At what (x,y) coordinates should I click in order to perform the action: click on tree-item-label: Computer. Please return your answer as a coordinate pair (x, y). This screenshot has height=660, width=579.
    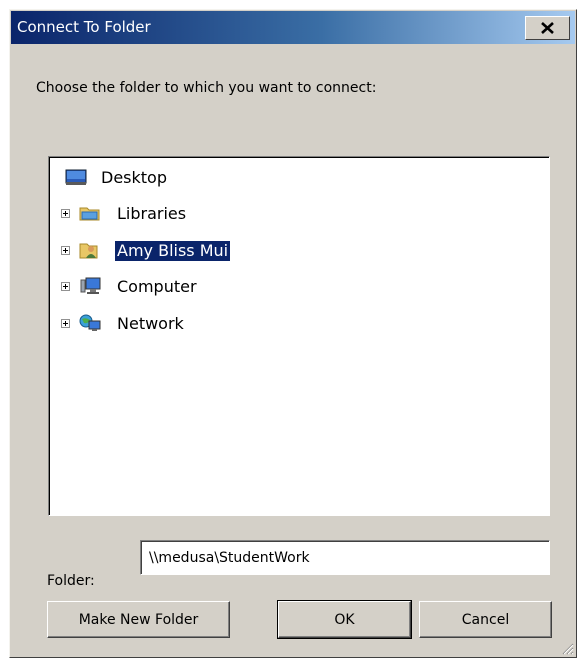
    Looking at the image, I should click on (157, 286).